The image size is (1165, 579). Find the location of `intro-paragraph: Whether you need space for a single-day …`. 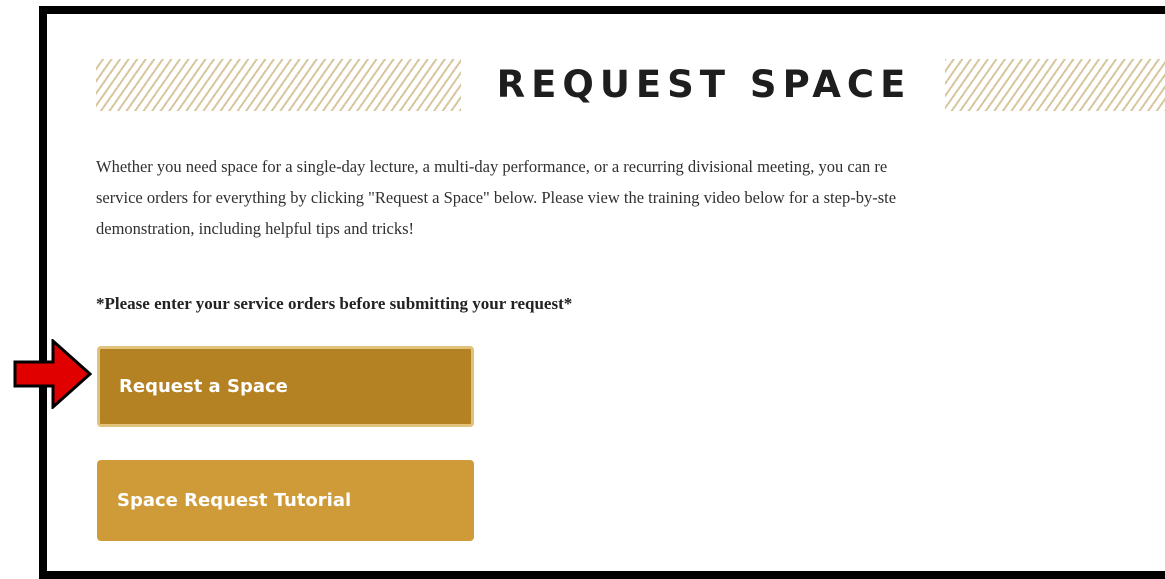

intro-paragraph: Whether you need space for a single-day … is located at coordinates (630, 197).